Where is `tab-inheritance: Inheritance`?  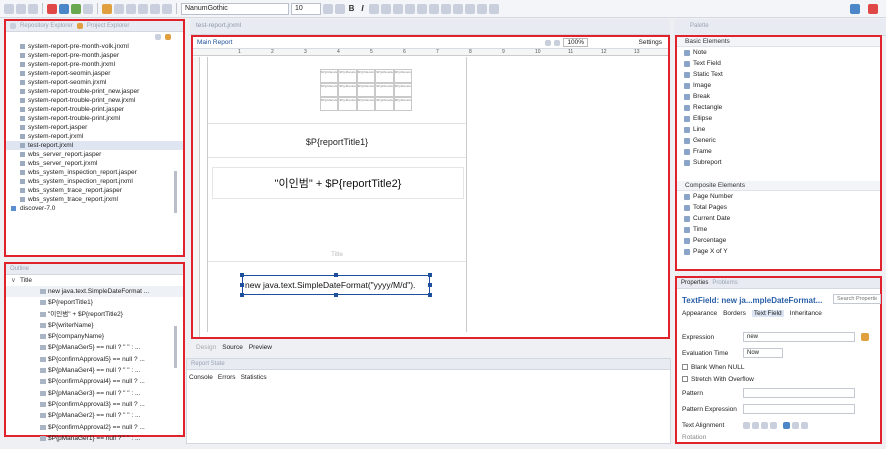 tab-inheritance: Inheritance is located at coordinates (806, 313).